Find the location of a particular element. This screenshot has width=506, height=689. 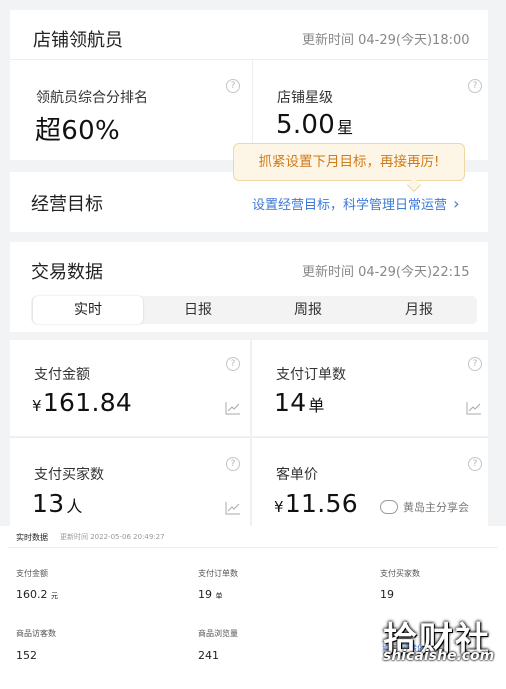

realtime-metric-value: 19 单 is located at coordinates (210, 594).